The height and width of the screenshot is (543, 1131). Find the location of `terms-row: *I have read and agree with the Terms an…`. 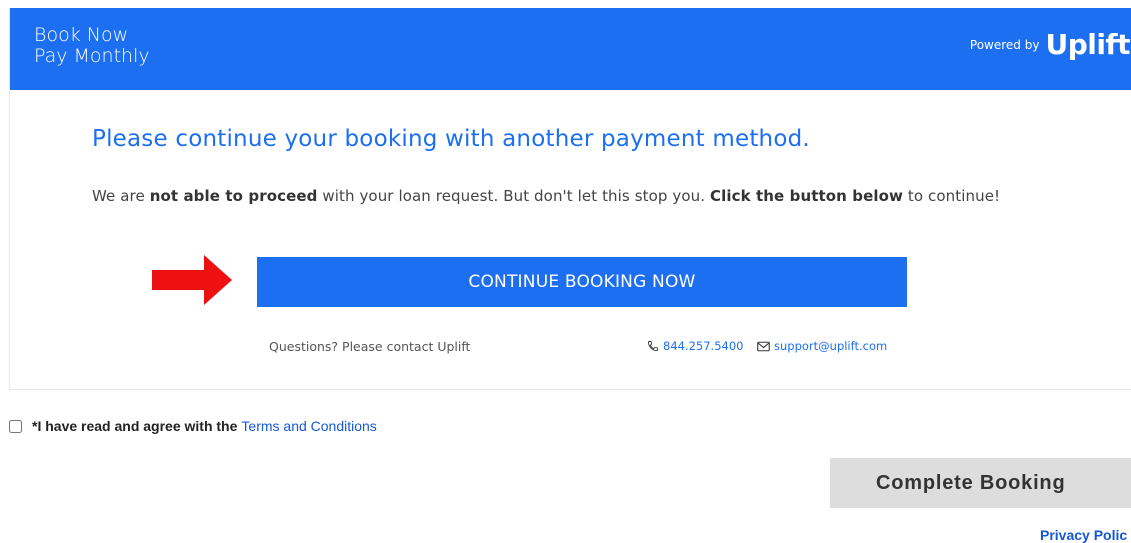

terms-row: *I have read and agree with the Terms an… is located at coordinates (193, 426).